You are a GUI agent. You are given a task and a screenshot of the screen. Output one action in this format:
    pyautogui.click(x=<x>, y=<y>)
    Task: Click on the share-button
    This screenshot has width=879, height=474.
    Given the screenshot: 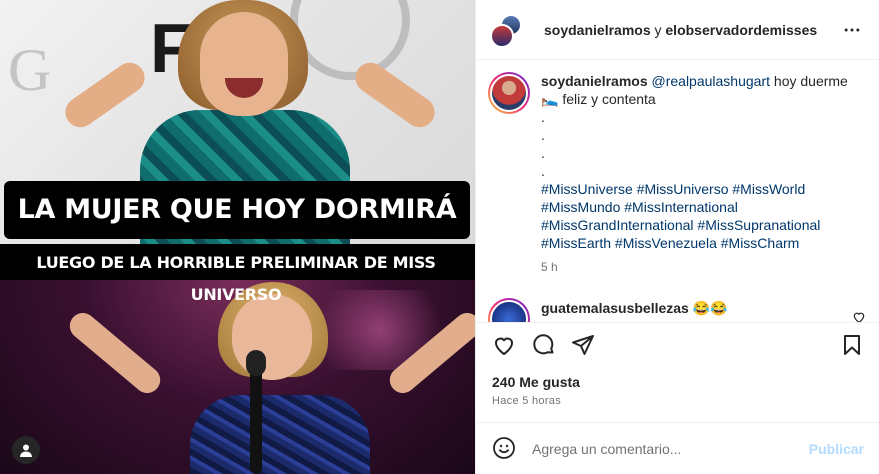 What is the action you would take?
    pyautogui.click(x=584, y=346)
    